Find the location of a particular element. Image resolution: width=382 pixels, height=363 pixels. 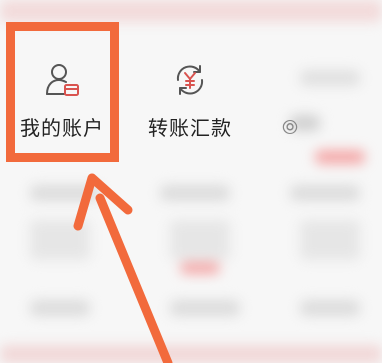

transfer-label: 转账汇款 is located at coordinates (190, 128).